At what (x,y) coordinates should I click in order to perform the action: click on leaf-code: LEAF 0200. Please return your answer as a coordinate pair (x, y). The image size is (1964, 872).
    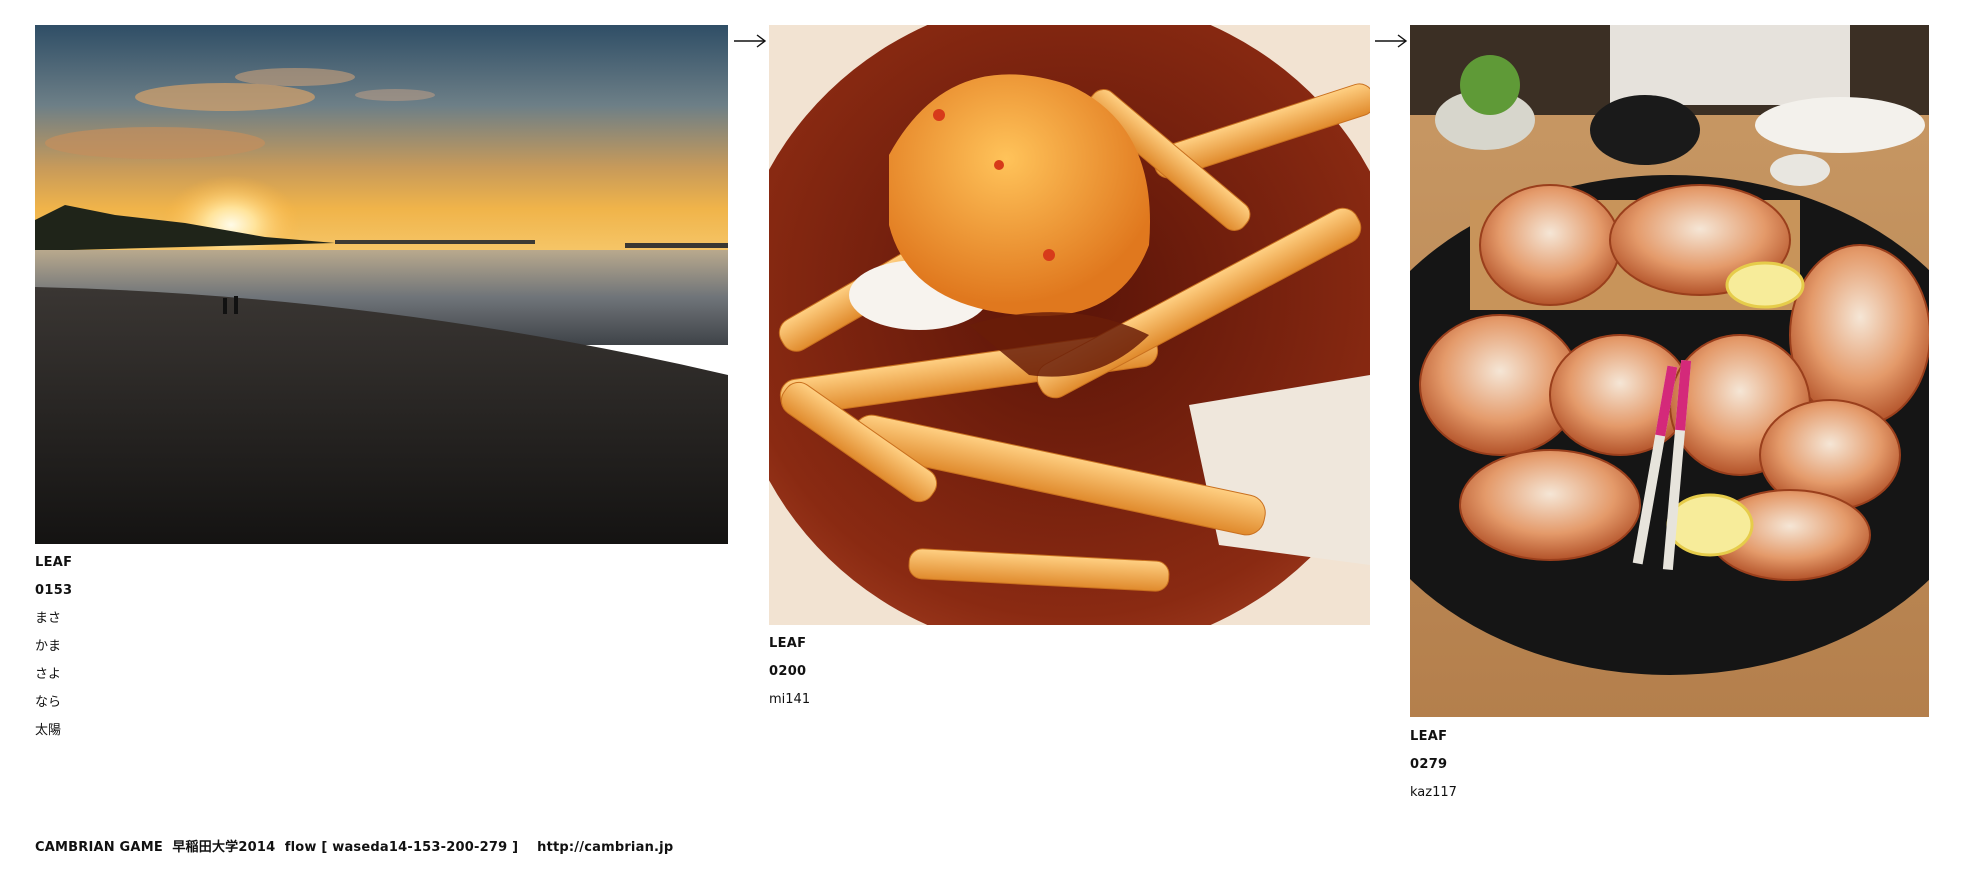
    Looking at the image, I should click on (788, 657).